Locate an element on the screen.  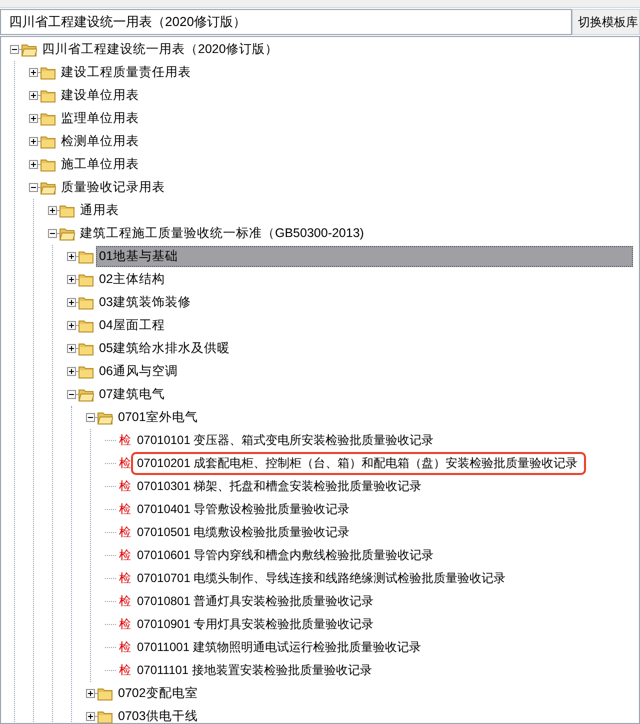
tree-item: 07010401 导管敷设检验批质量验收记录 is located at coordinates (243, 509).